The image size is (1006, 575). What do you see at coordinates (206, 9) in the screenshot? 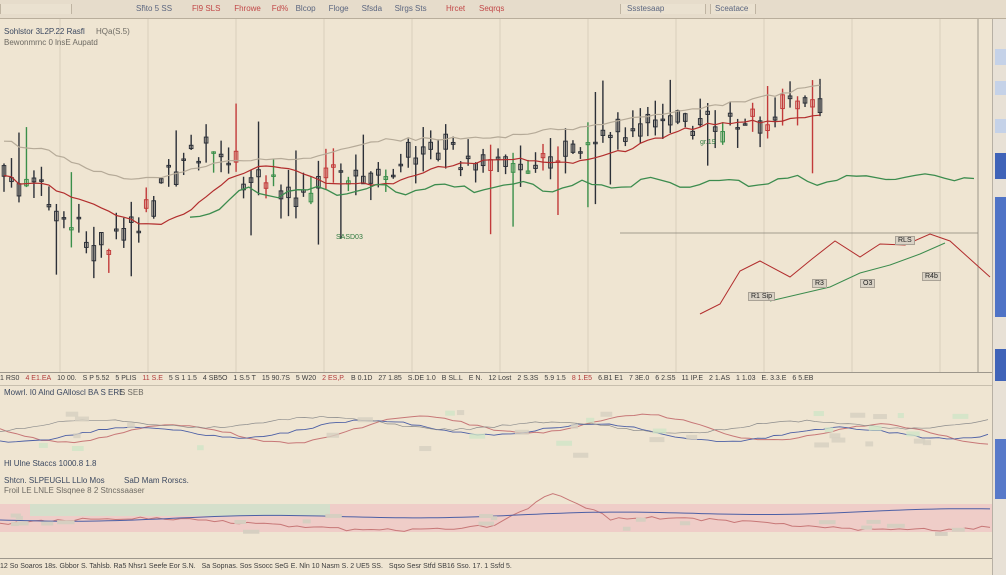
I see `toolbar-item-1: Fl9 SLS` at bounding box center [206, 9].